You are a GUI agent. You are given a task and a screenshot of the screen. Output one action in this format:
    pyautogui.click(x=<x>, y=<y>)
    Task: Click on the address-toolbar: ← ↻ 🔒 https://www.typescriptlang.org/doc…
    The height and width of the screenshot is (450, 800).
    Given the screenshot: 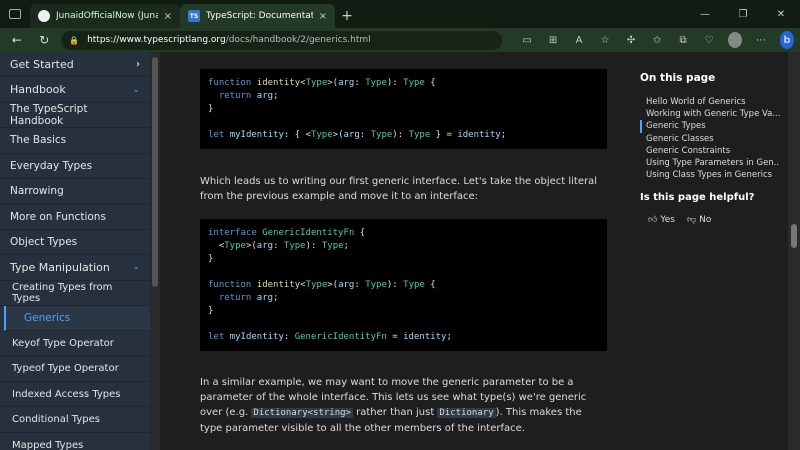 What is the action you would take?
    pyautogui.click(x=400, y=40)
    